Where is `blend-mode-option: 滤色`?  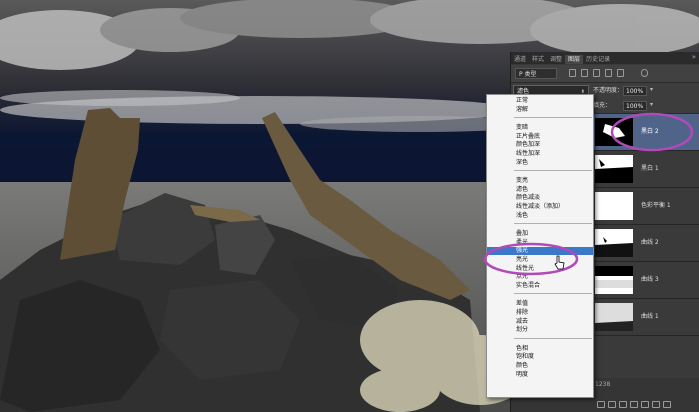 blend-mode-option: 滤色 is located at coordinates (540, 190).